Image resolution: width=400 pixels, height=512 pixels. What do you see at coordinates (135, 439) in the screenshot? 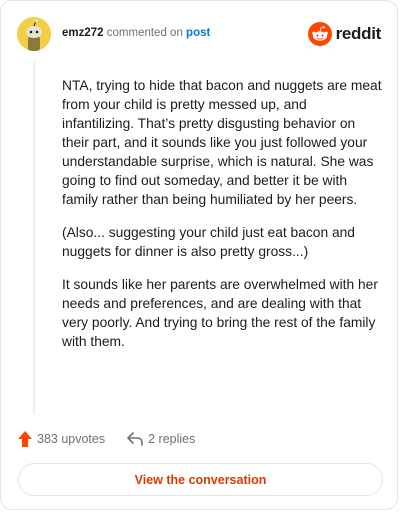
I see `reply-arrow-icon` at bounding box center [135, 439].